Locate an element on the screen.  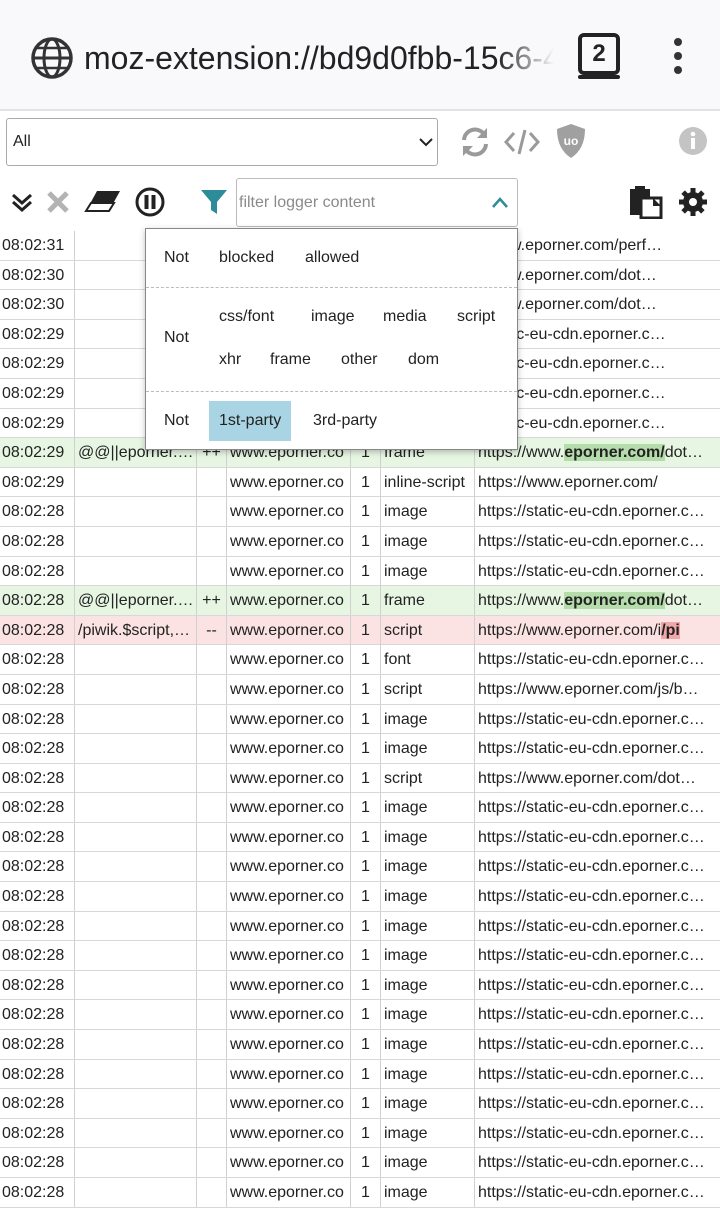
filter-funnel-icon is located at coordinates (214, 202).